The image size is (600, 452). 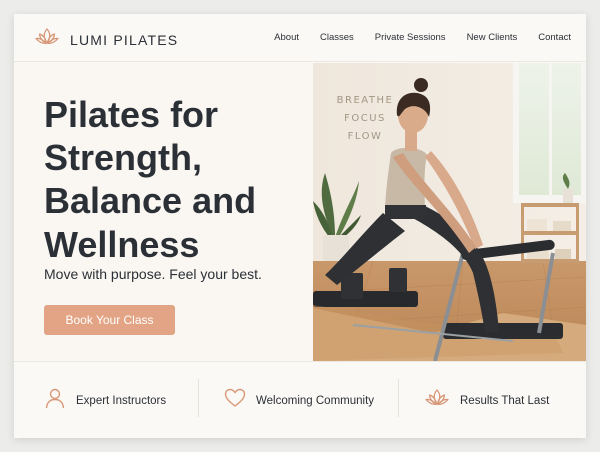 What do you see at coordinates (150, 201) in the screenshot?
I see `hero-title-line: Balance and` at bounding box center [150, 201].